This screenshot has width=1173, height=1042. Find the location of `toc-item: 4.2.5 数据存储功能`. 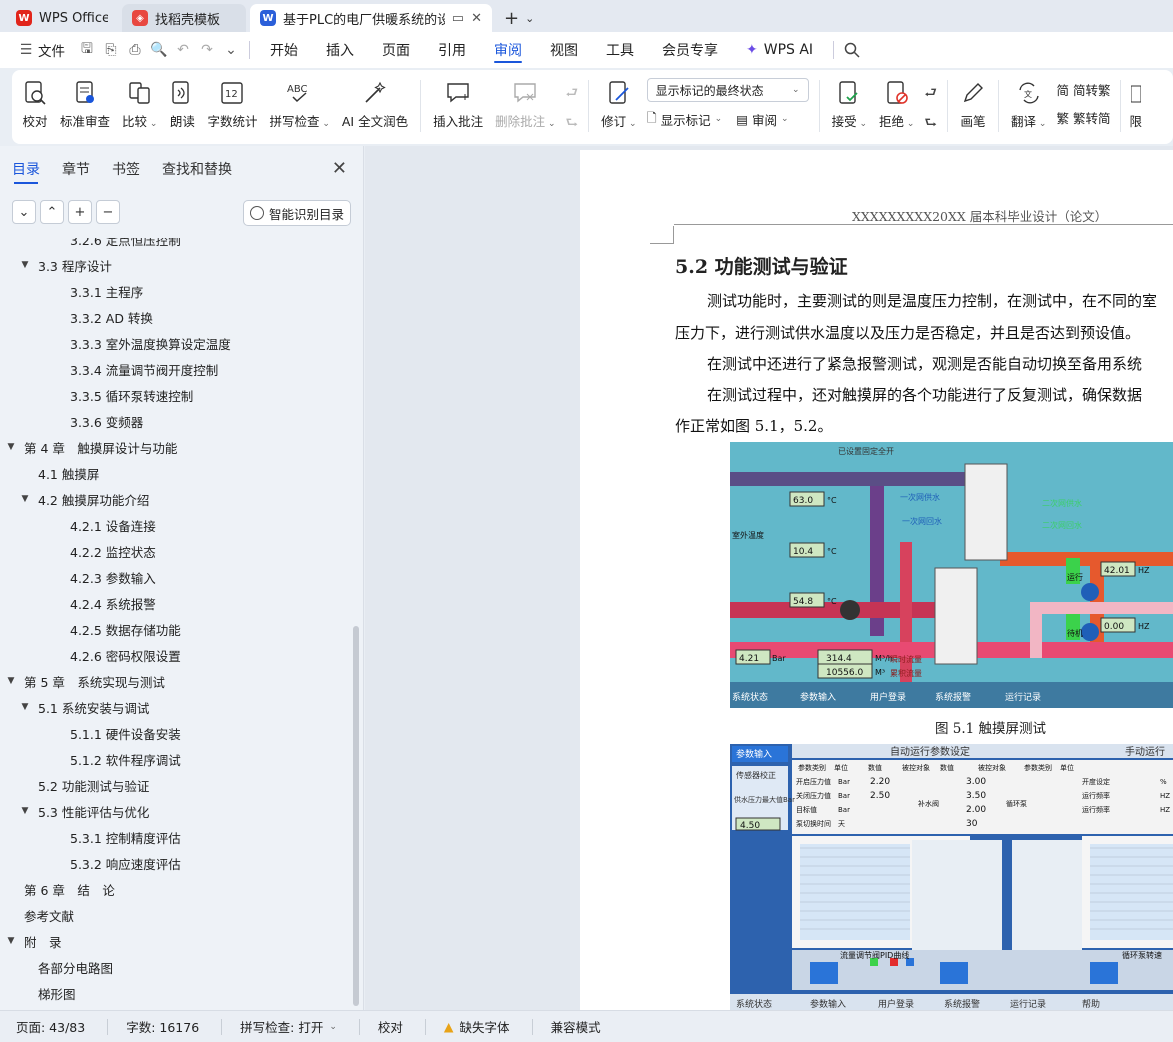

toc-item: 4.2.5 数据存储功能 is located at coordinates (176, 629).